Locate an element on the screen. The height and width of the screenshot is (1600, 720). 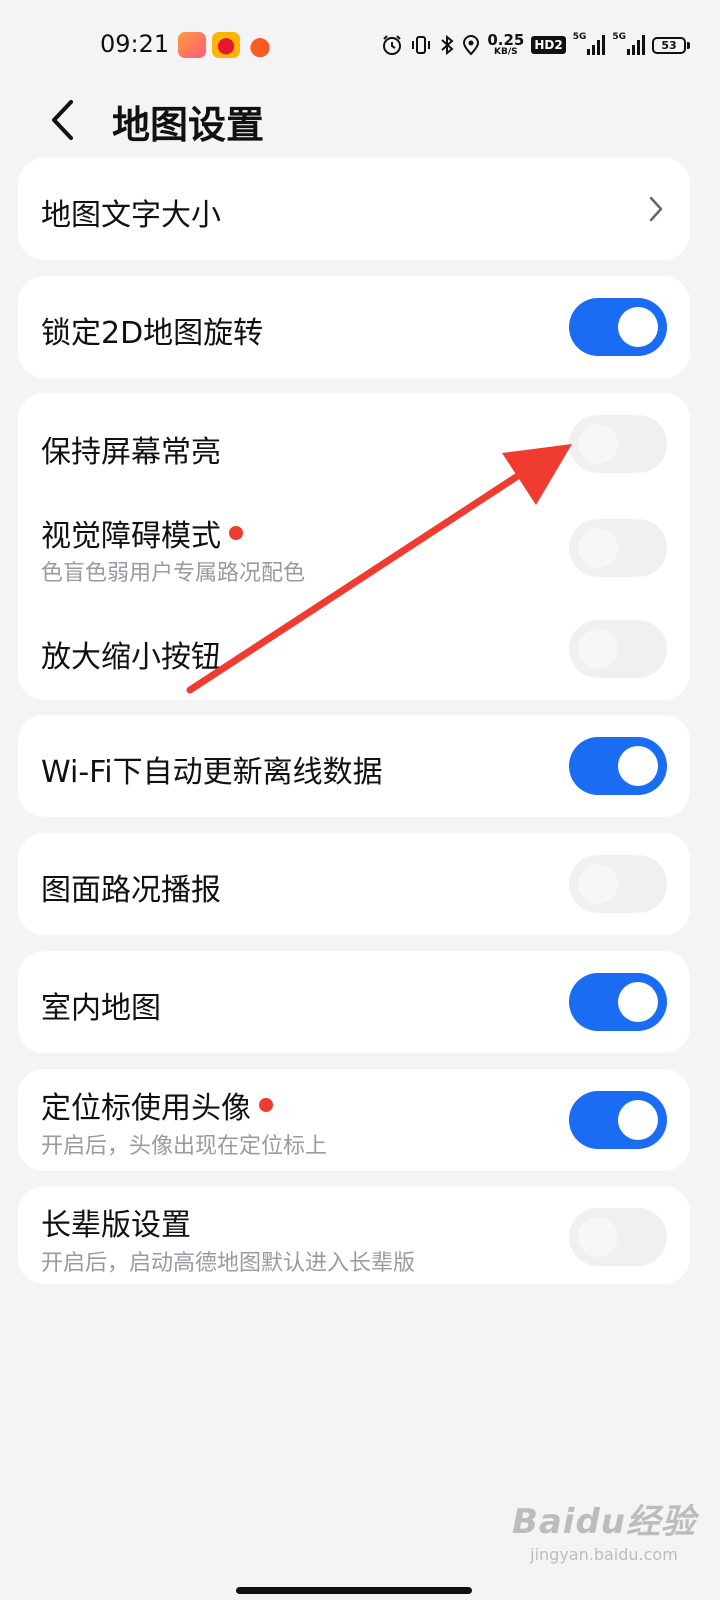
vibrate-icon is located at coordinates (421, 45).